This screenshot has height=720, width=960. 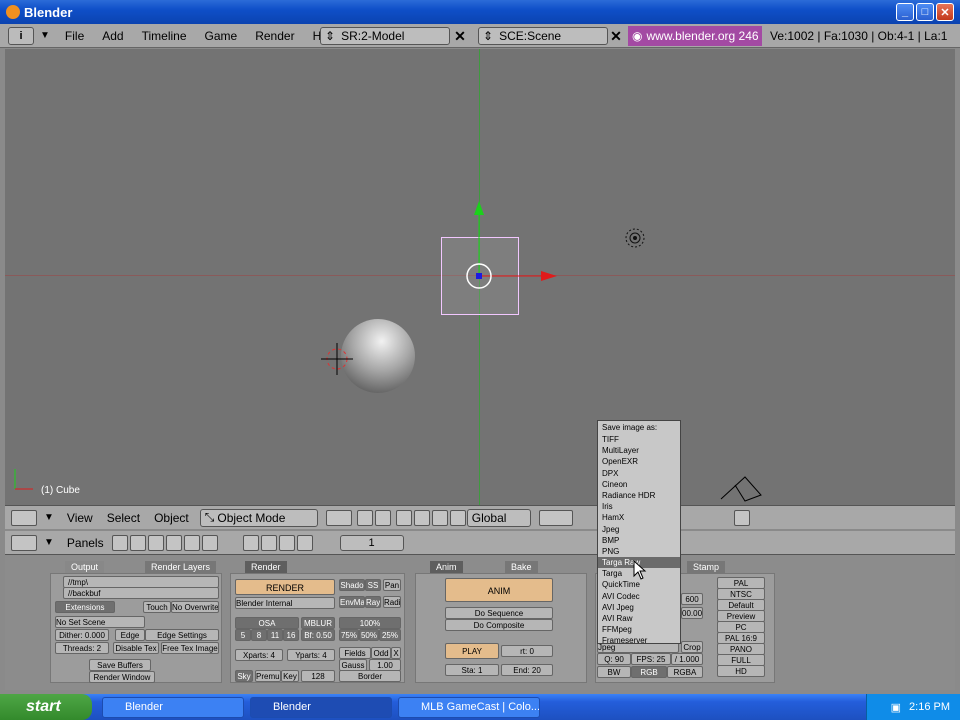 What do you see at coordinates (639, 484) in the screenshot?
I see `format-option: Cineon` at bounding box center [639, 484].